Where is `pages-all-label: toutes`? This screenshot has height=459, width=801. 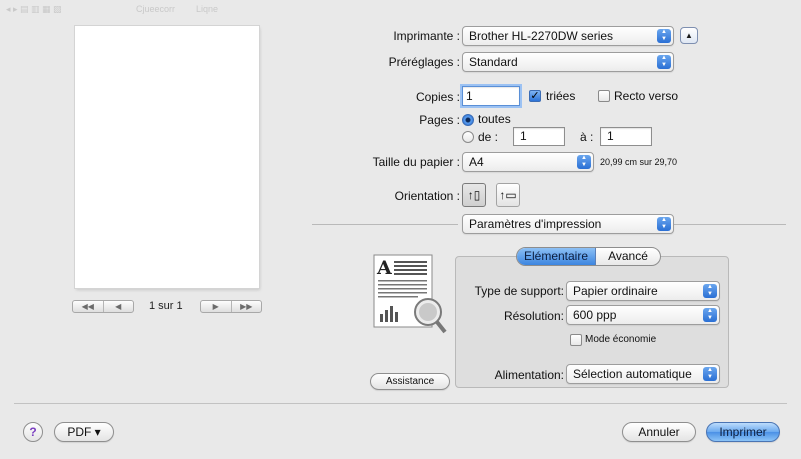 pages-all-label: toutes is located at coordinates (494, 119).